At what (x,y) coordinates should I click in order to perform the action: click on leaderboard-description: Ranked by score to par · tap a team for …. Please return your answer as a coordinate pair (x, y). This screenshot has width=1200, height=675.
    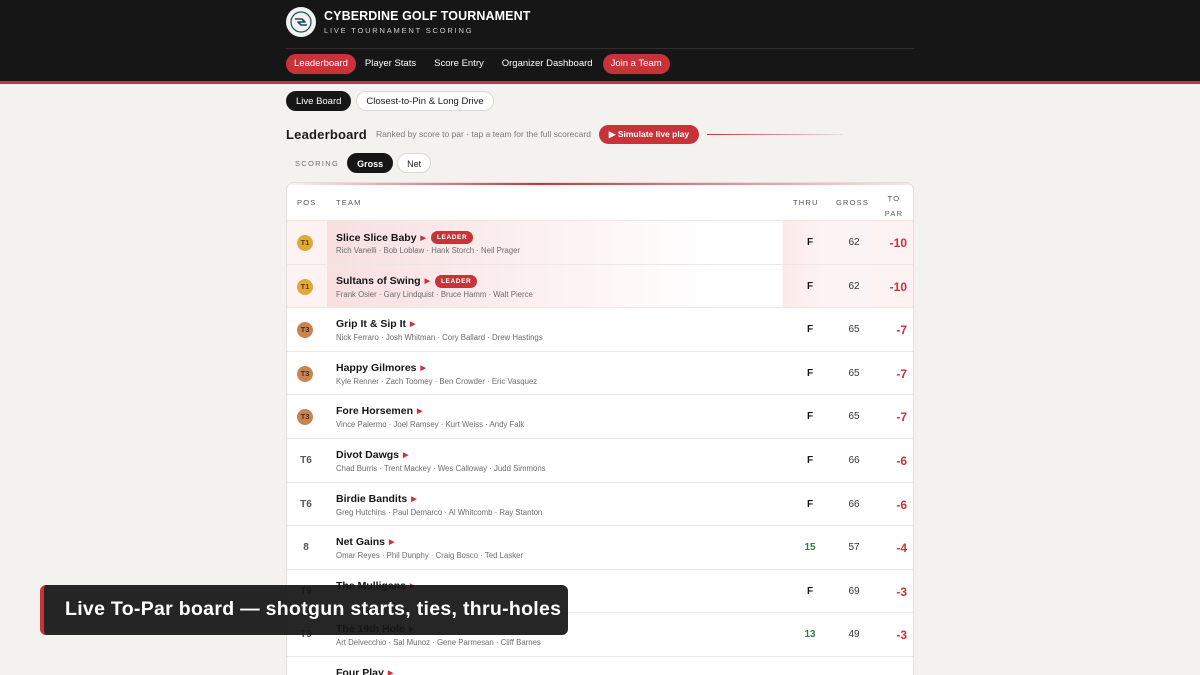
    Looking at the image, I should click on (483, 134).